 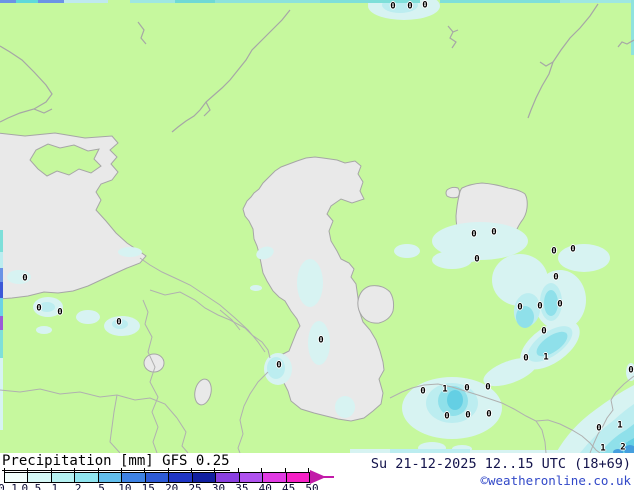 I want to click on colorbar-scale-value: 35, so click(x=242, y=486).